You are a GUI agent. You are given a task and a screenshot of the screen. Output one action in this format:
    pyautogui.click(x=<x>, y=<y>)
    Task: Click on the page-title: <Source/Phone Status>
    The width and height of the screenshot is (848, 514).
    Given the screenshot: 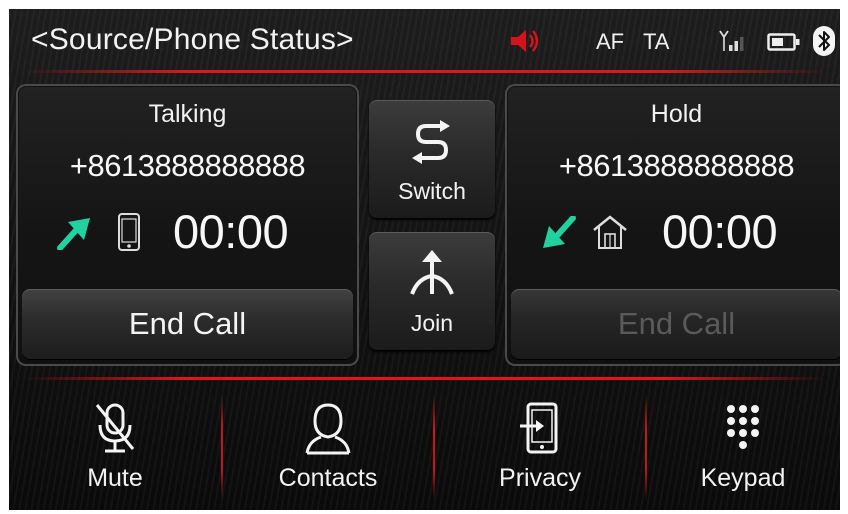 What is the action you would take?
    pyautogui.click(x=192, y=40)
    